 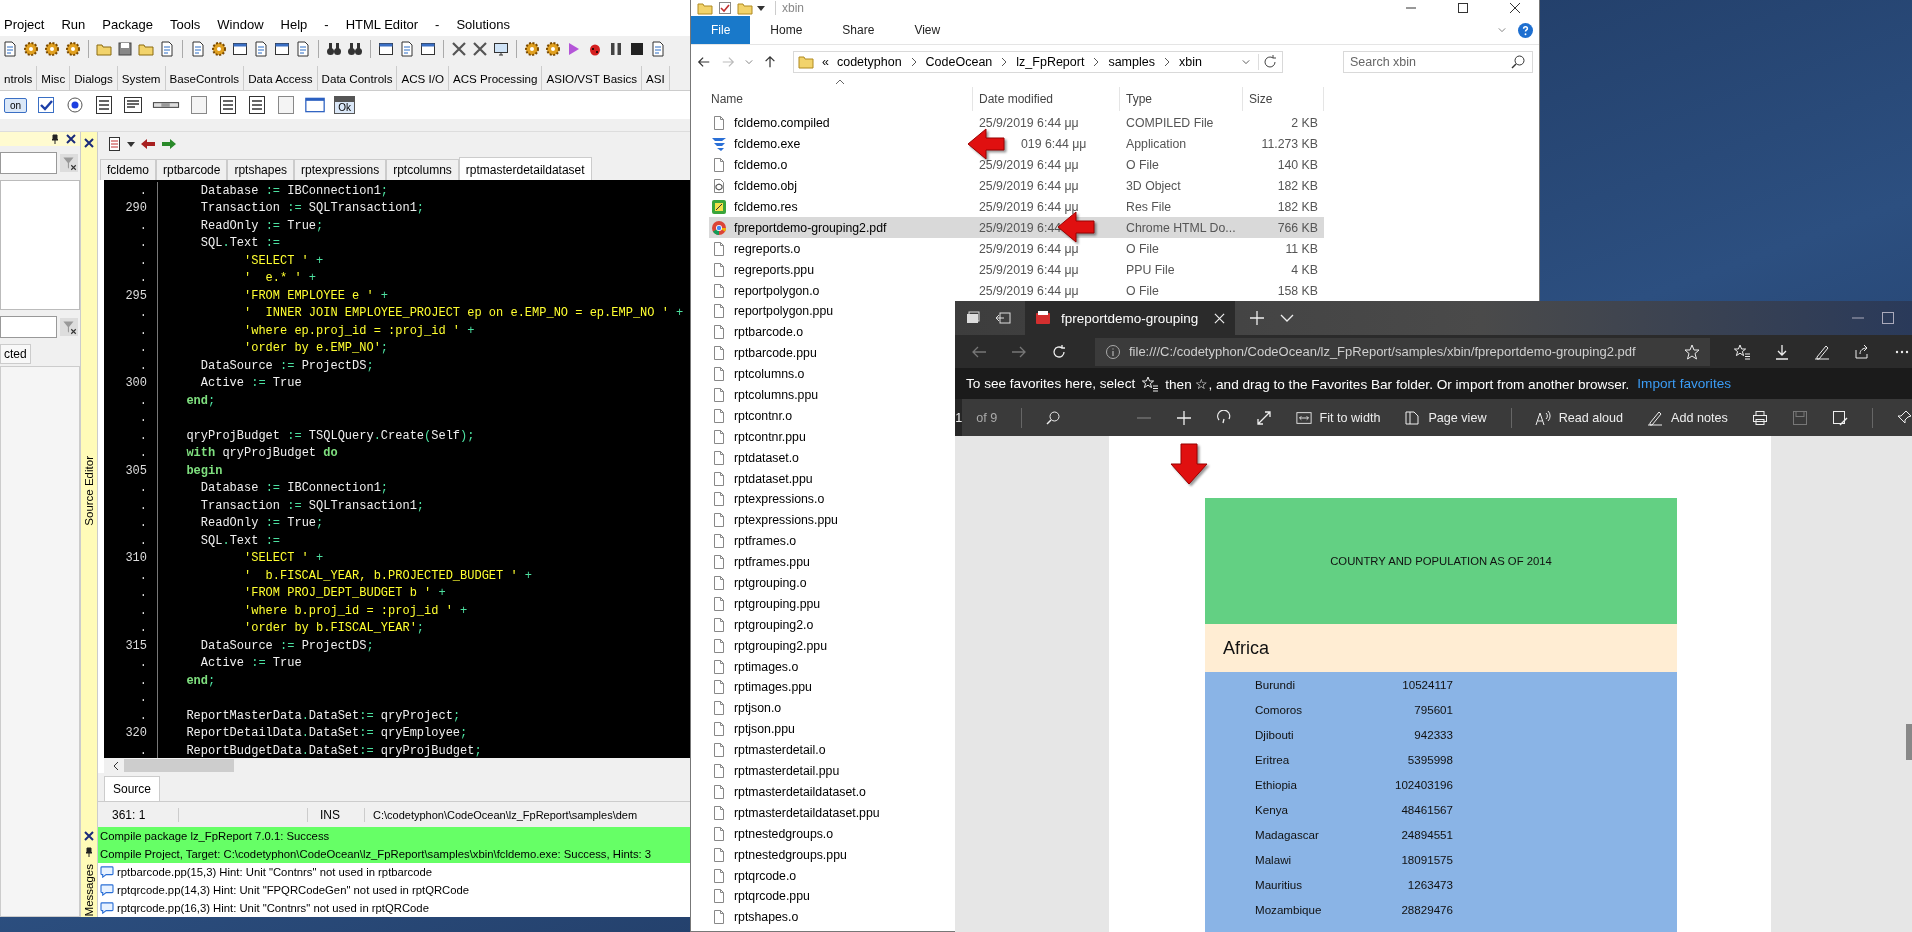 I want to click on tools-icon, so click(x=459, y=49).